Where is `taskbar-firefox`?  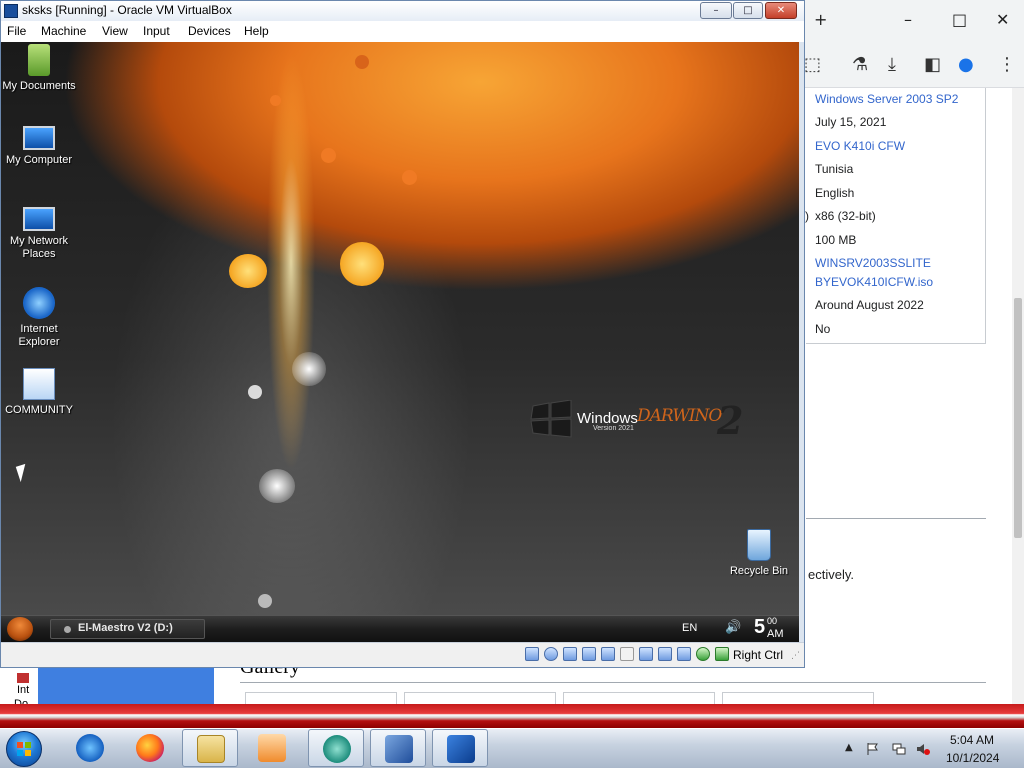 taskbar-firefox is located at coordinates (150, 748).